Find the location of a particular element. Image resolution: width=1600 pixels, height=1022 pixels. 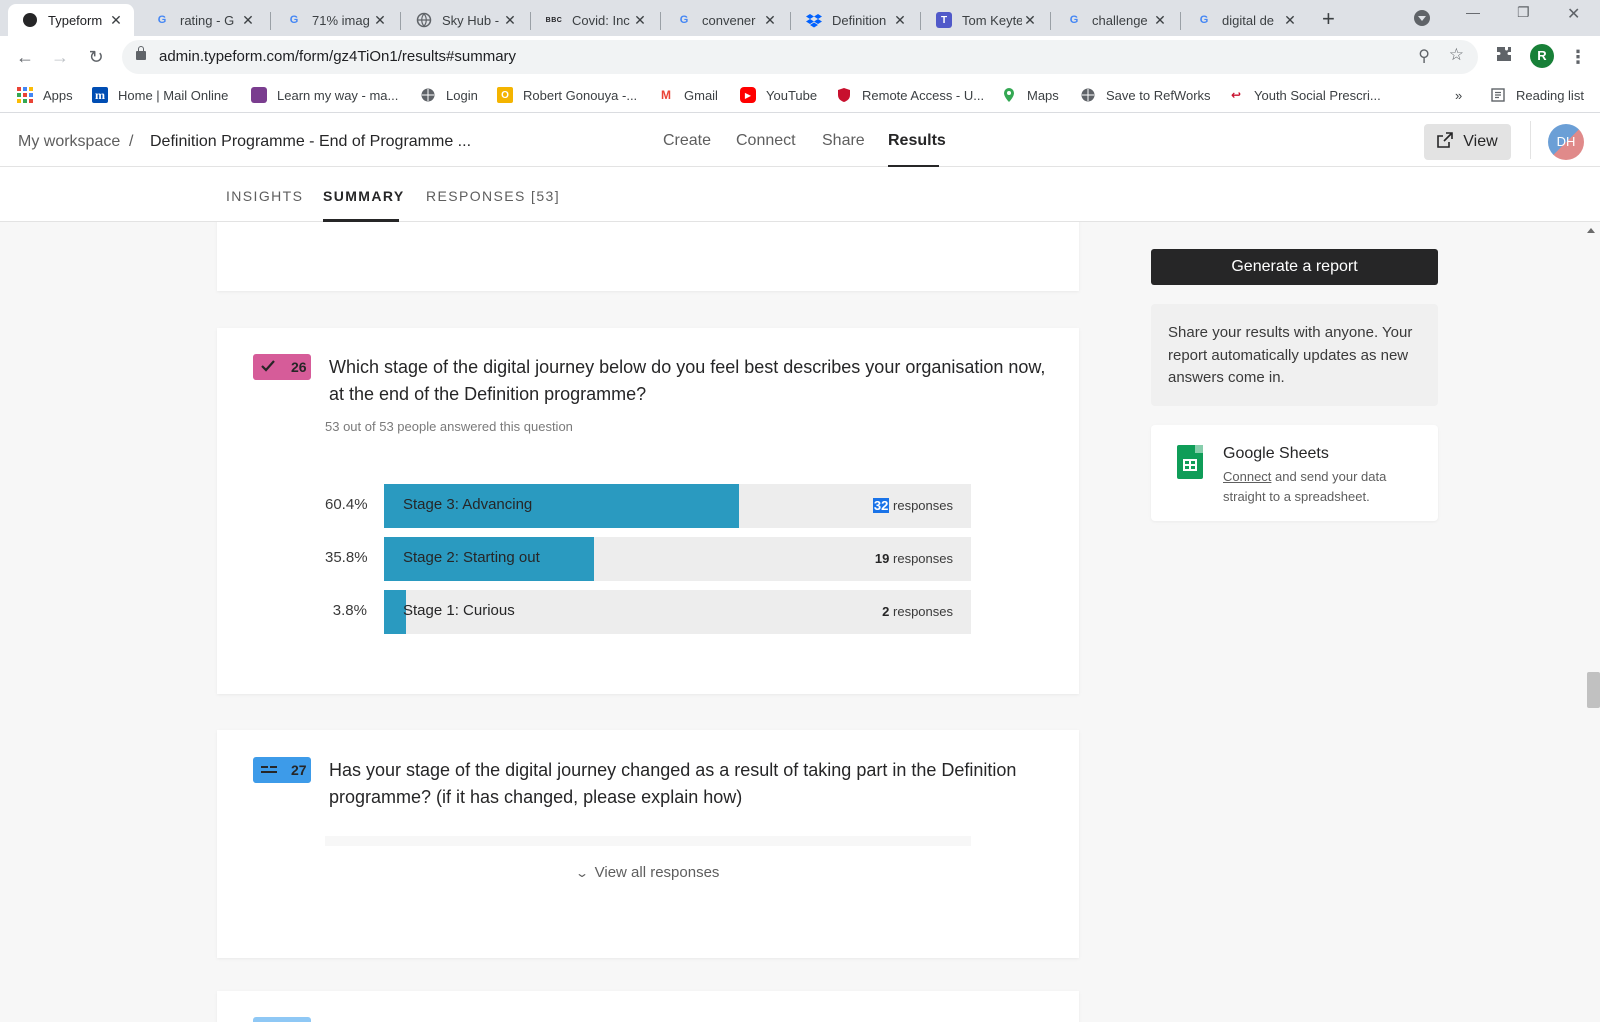

tab-title: Tom Keyte is located at coordinates (992, 20).